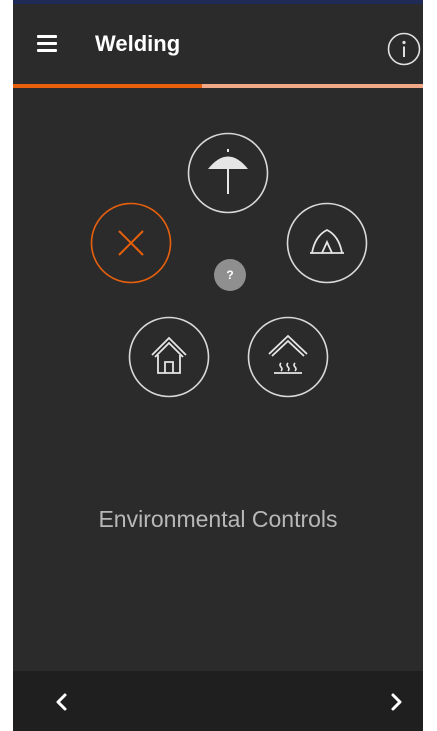  I want to click on close-icon, so click(131, 243).